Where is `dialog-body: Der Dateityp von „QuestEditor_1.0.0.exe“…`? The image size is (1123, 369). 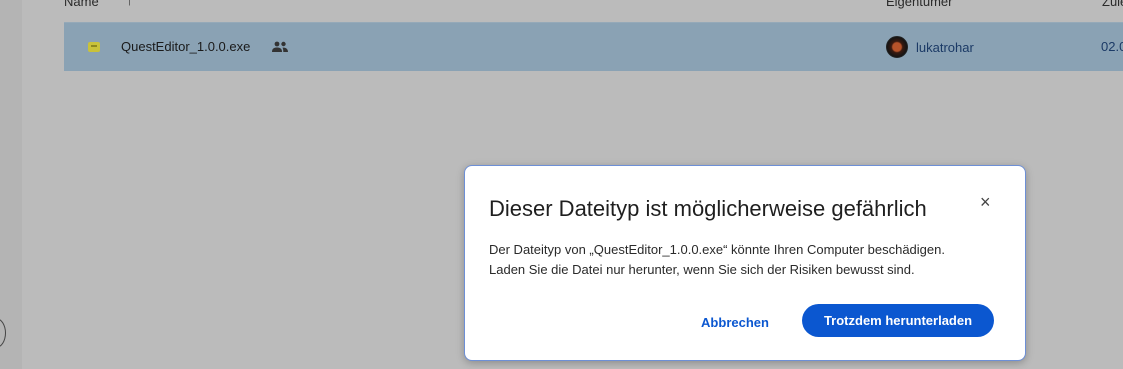
dialog-body: Der Dateityp von „QuestEditor_1.0.0.exe“… is located at coordinates (749, 260).